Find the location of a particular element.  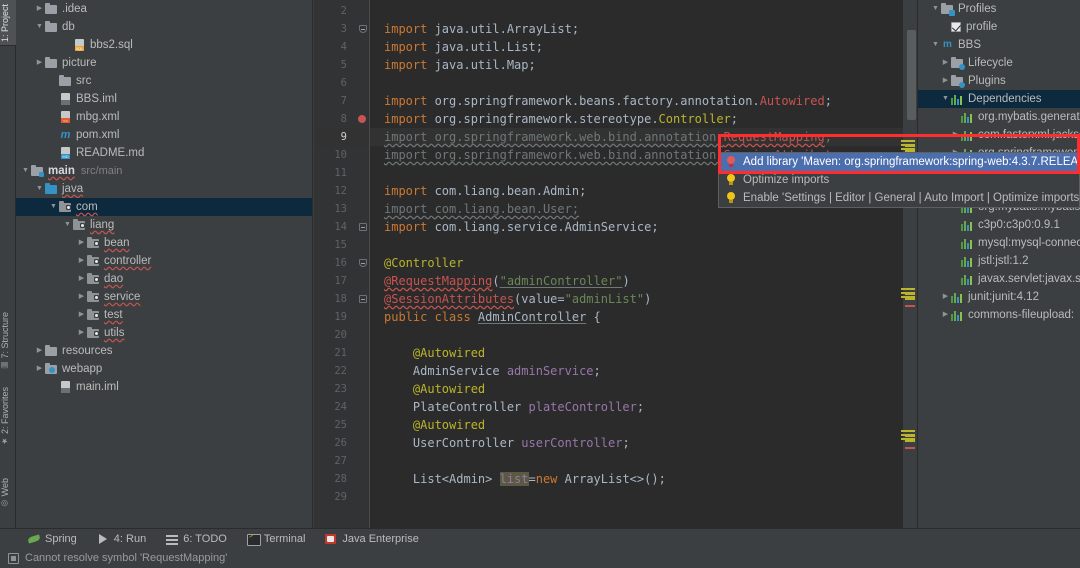

bottom-bar-button-6-todo: 6: TODO is located at coordinates (196, 539).